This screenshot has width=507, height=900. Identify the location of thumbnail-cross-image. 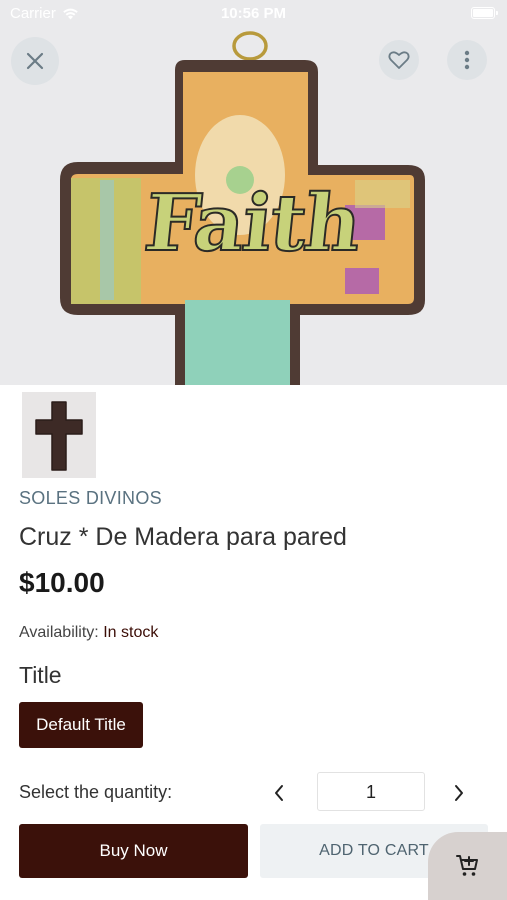
(59, 436).